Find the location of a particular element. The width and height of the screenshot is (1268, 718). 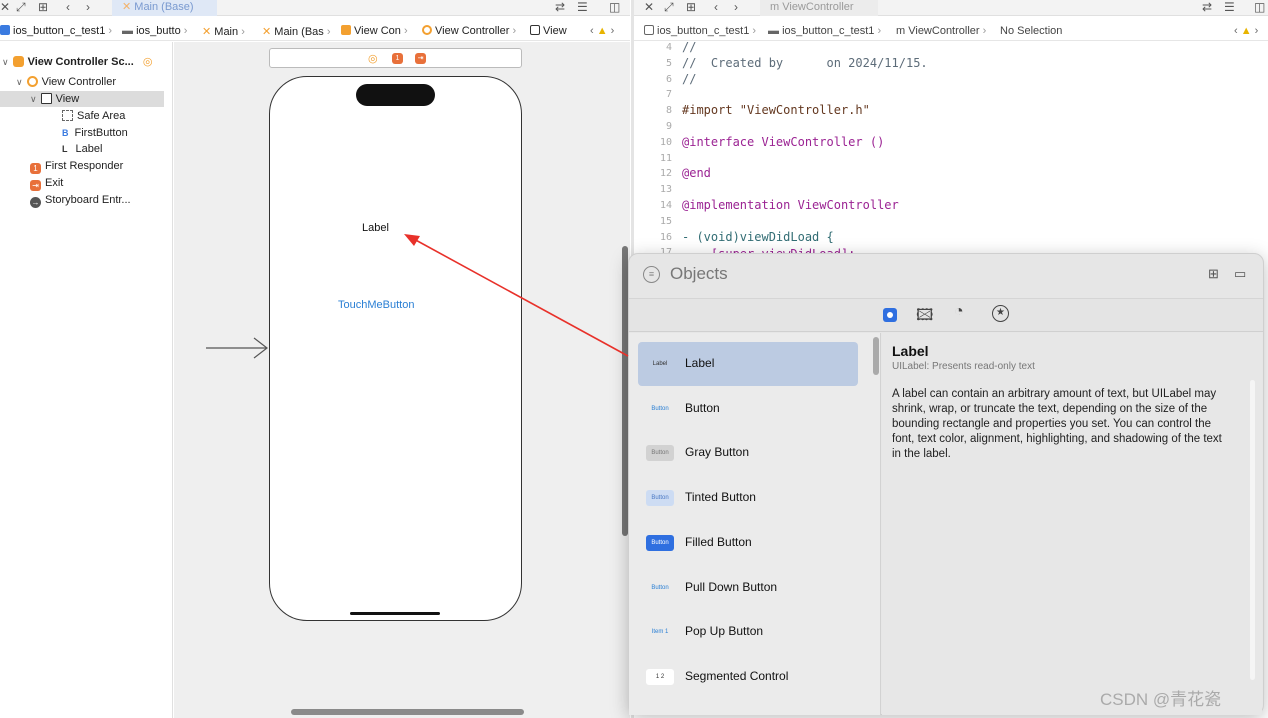

library-title: Objects is located at coordinates (699, 274).